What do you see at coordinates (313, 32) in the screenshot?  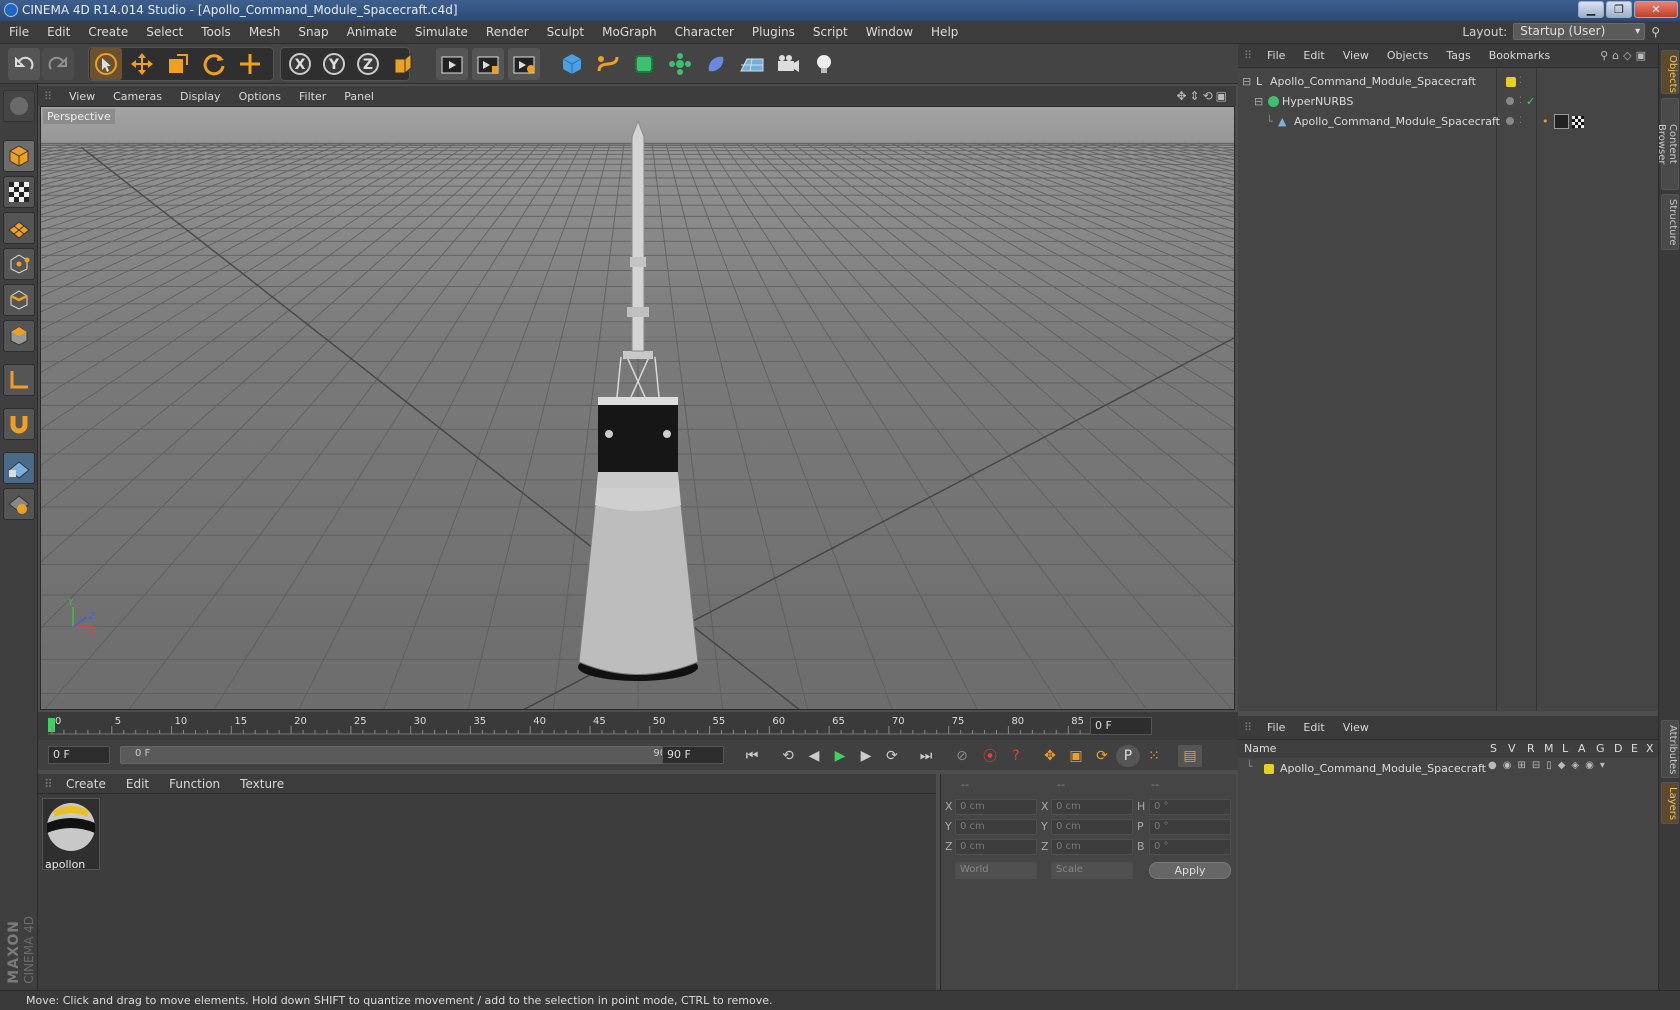 I see `menu-snap: Snap` at bounding box center [313, 32].